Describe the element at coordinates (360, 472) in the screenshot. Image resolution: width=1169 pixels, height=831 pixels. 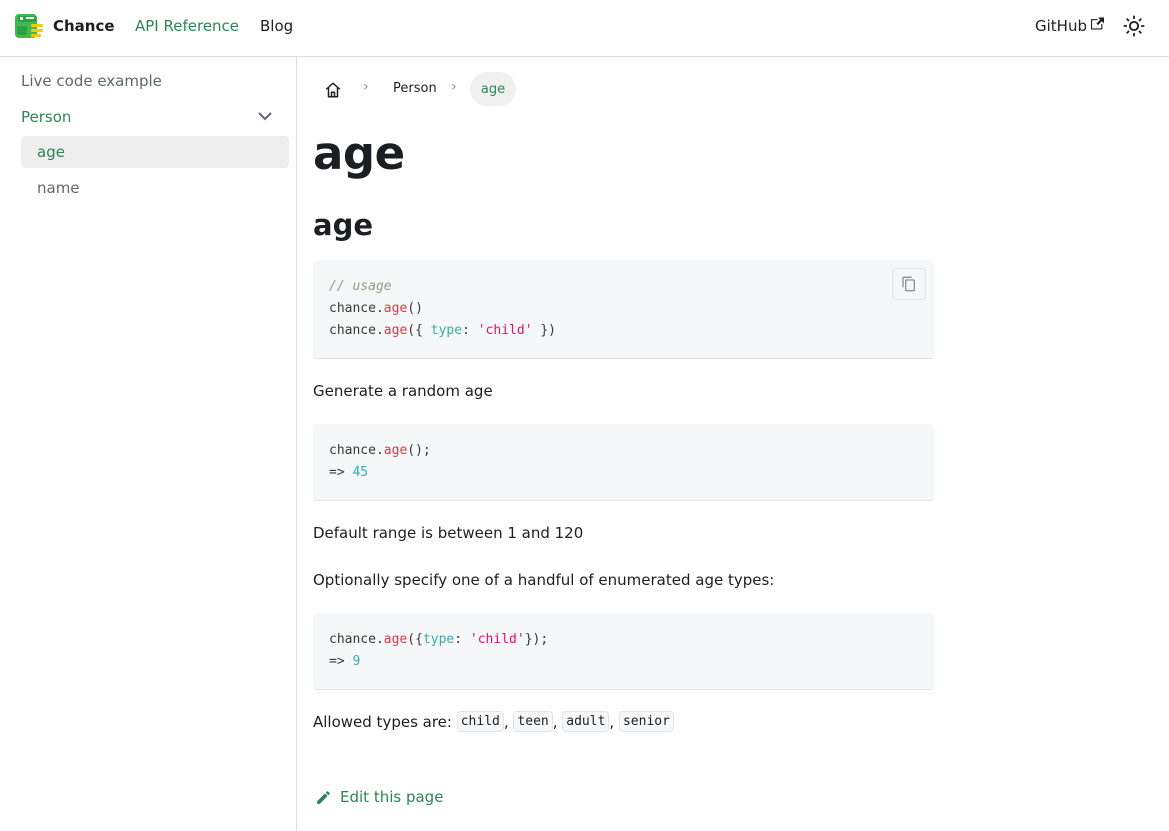
I see `code-result: 45` at that location.